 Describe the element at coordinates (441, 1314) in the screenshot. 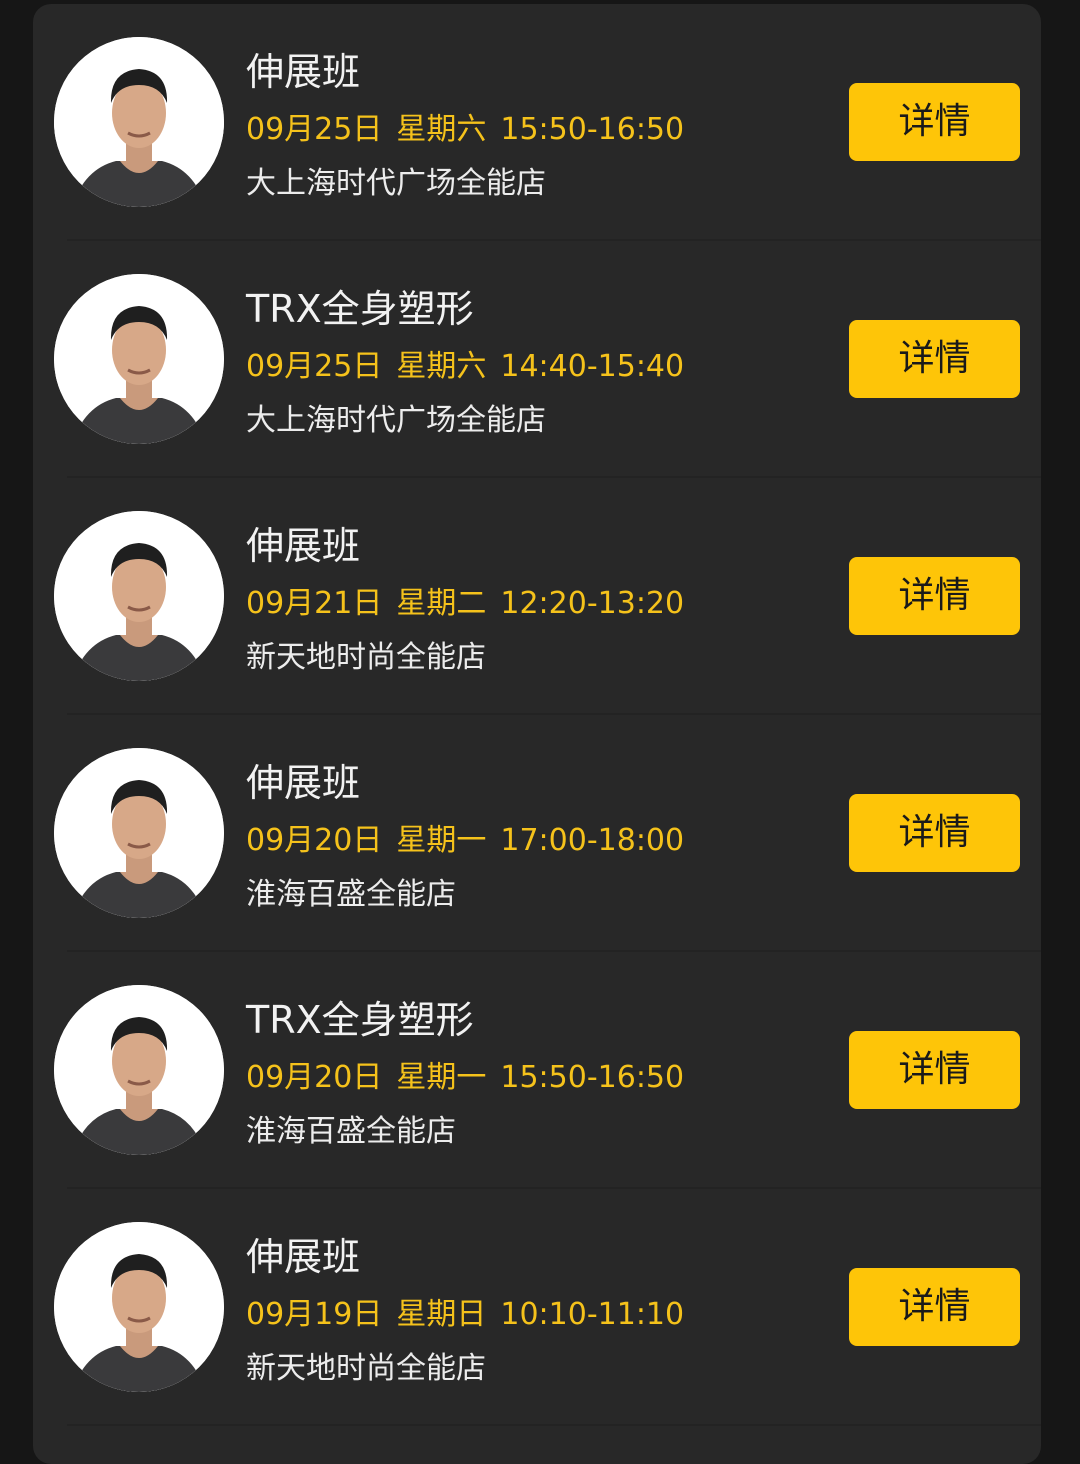

I see `class-weekday: 星期日` at that location.